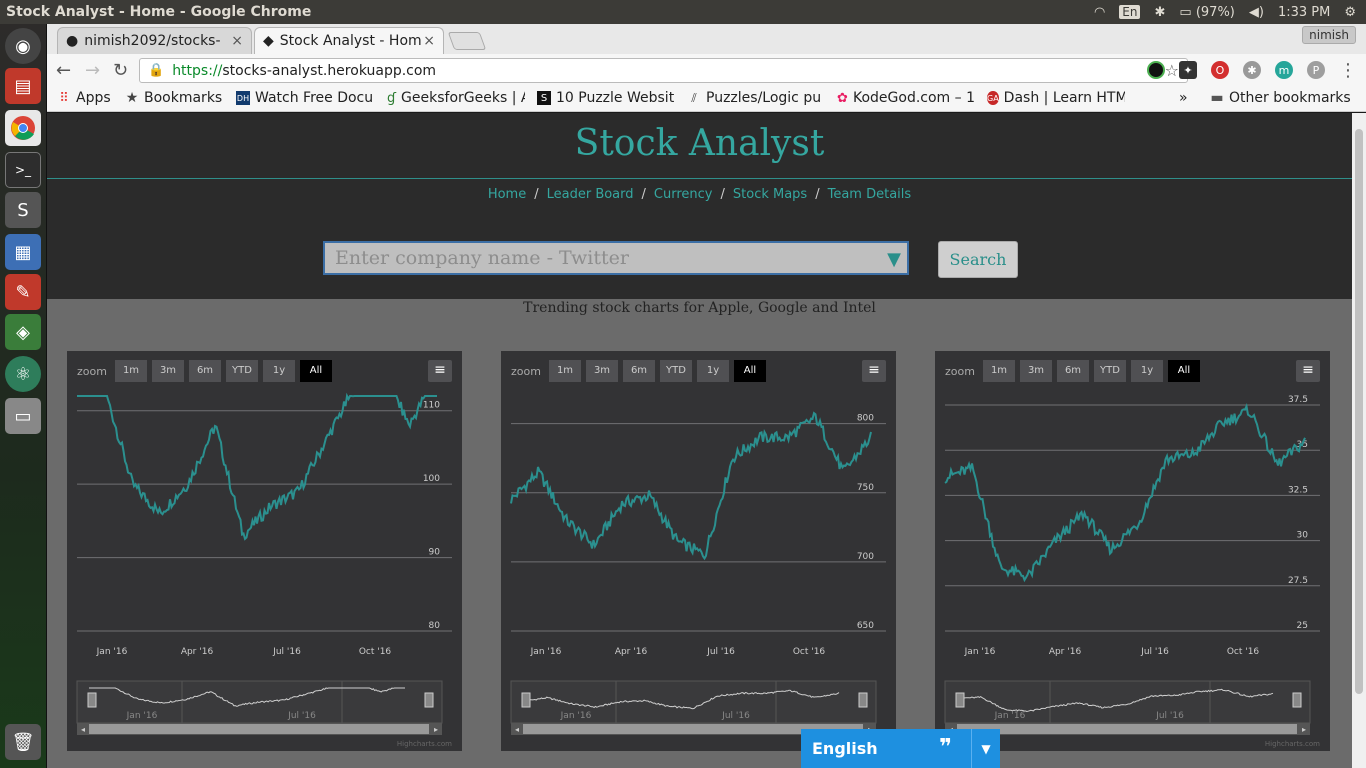 This screenshot has width=1366, height=768. I want to click on nav-currency: Currency, so click(683, 194).